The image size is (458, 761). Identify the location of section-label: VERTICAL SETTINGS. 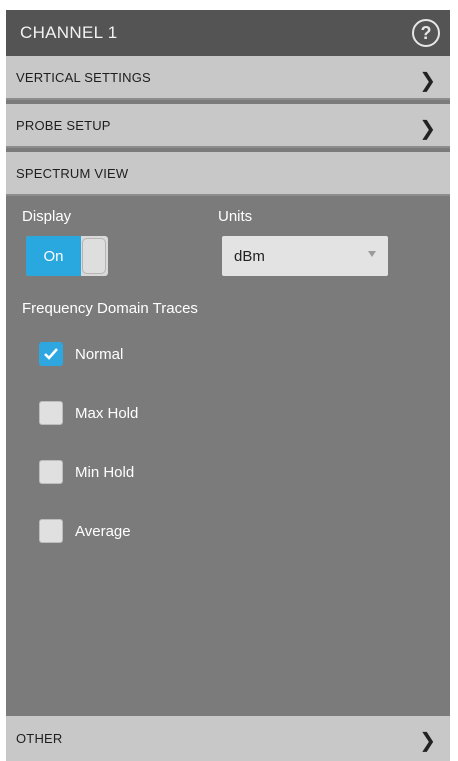
(83, 77).